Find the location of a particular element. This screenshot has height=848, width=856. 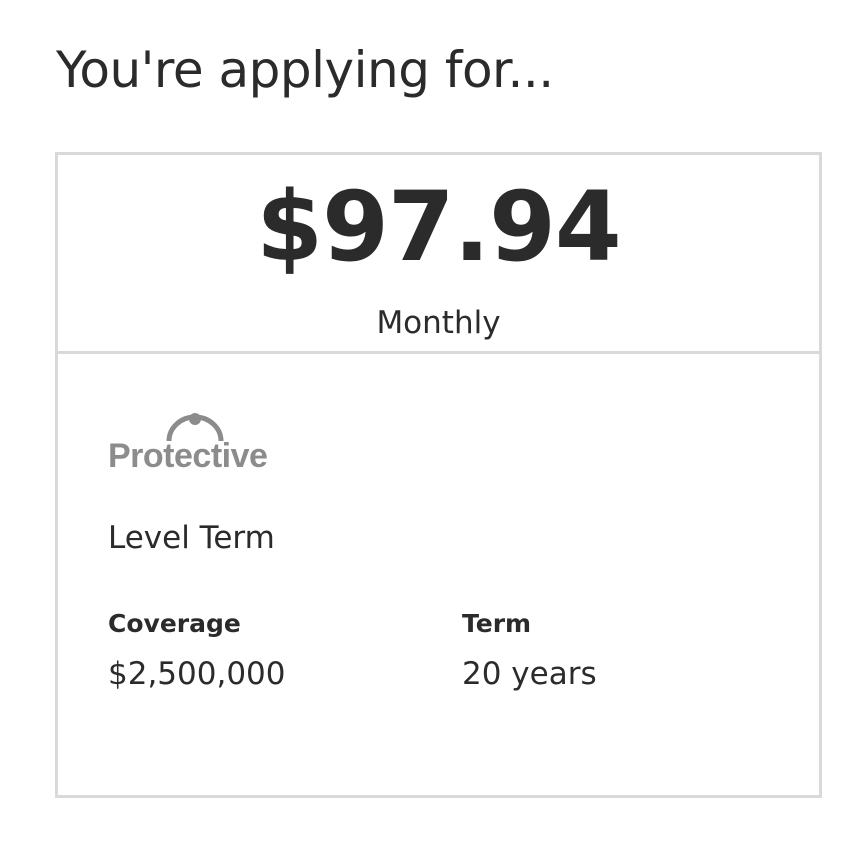

coverage-stat: Coverage $2,500,000 is located at coordinates (197, 651).